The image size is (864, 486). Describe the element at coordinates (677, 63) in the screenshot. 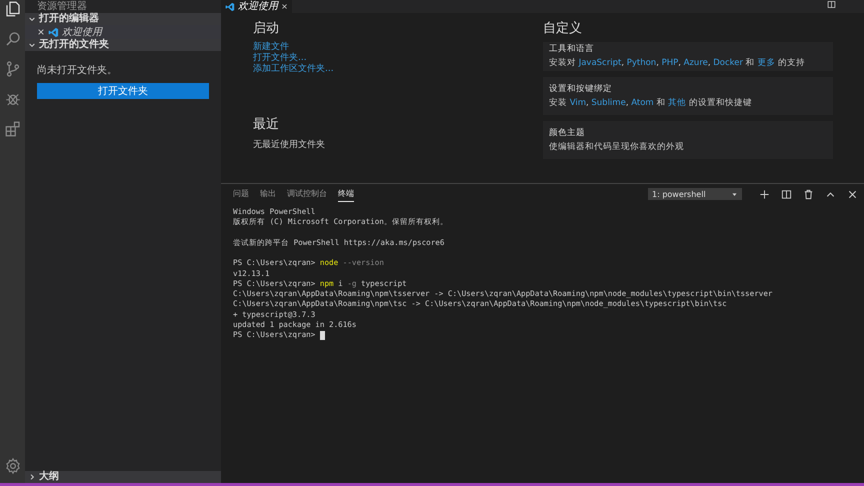

I see `card-description: 安装对 JavaScript, Python, PHP, Azure, Docker 和 更多 的支持` at that location.